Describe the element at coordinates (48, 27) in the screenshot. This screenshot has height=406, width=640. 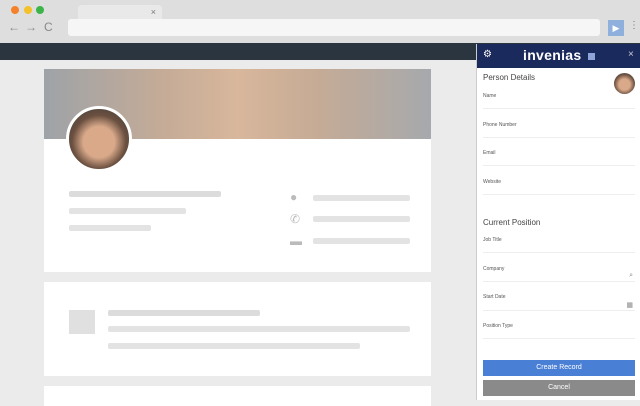
I see `reload-icon: C` at that location.